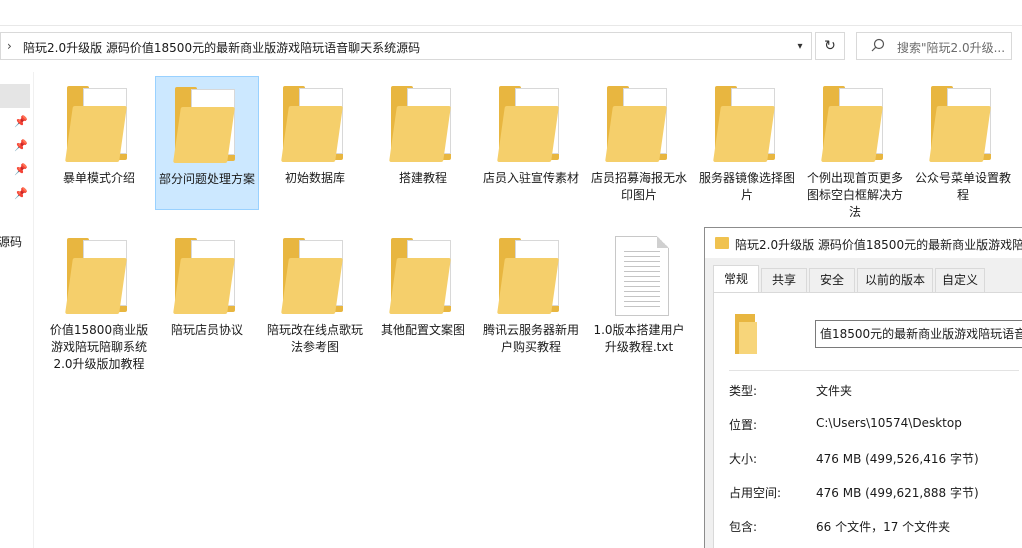 The image size is (1022, 548). I want to click on navigation-pane: 📌 📌 📌 📌 源码, so click(17, 310).